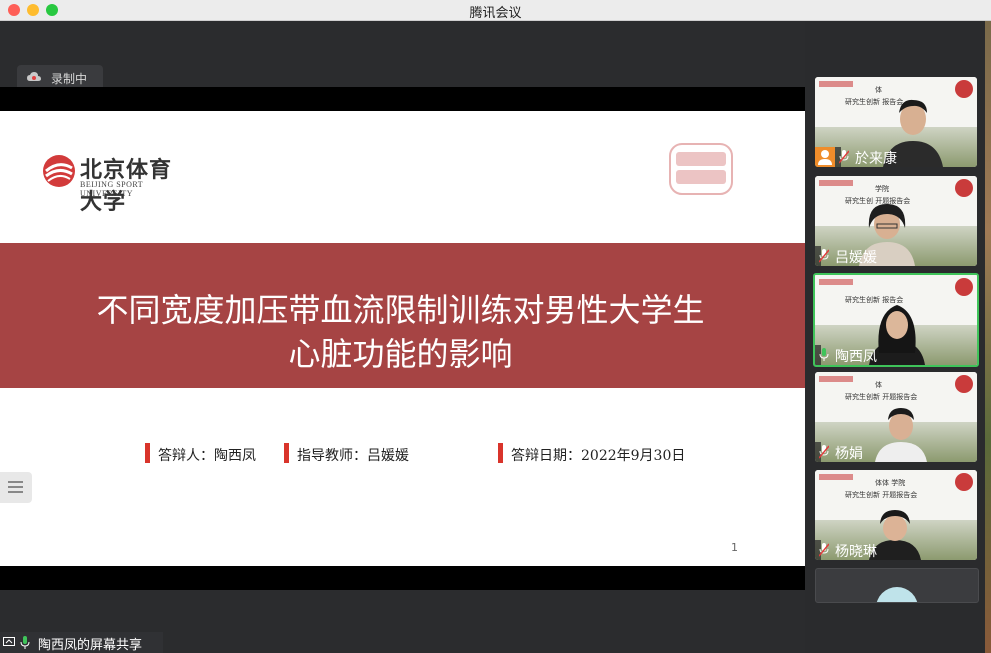 The height and width of the screenshot is (653, 991). Describe the element at coordinates (353, 456) in the screenshot. I see `advisor-text: 指导教师：吕媛媛` at that location.